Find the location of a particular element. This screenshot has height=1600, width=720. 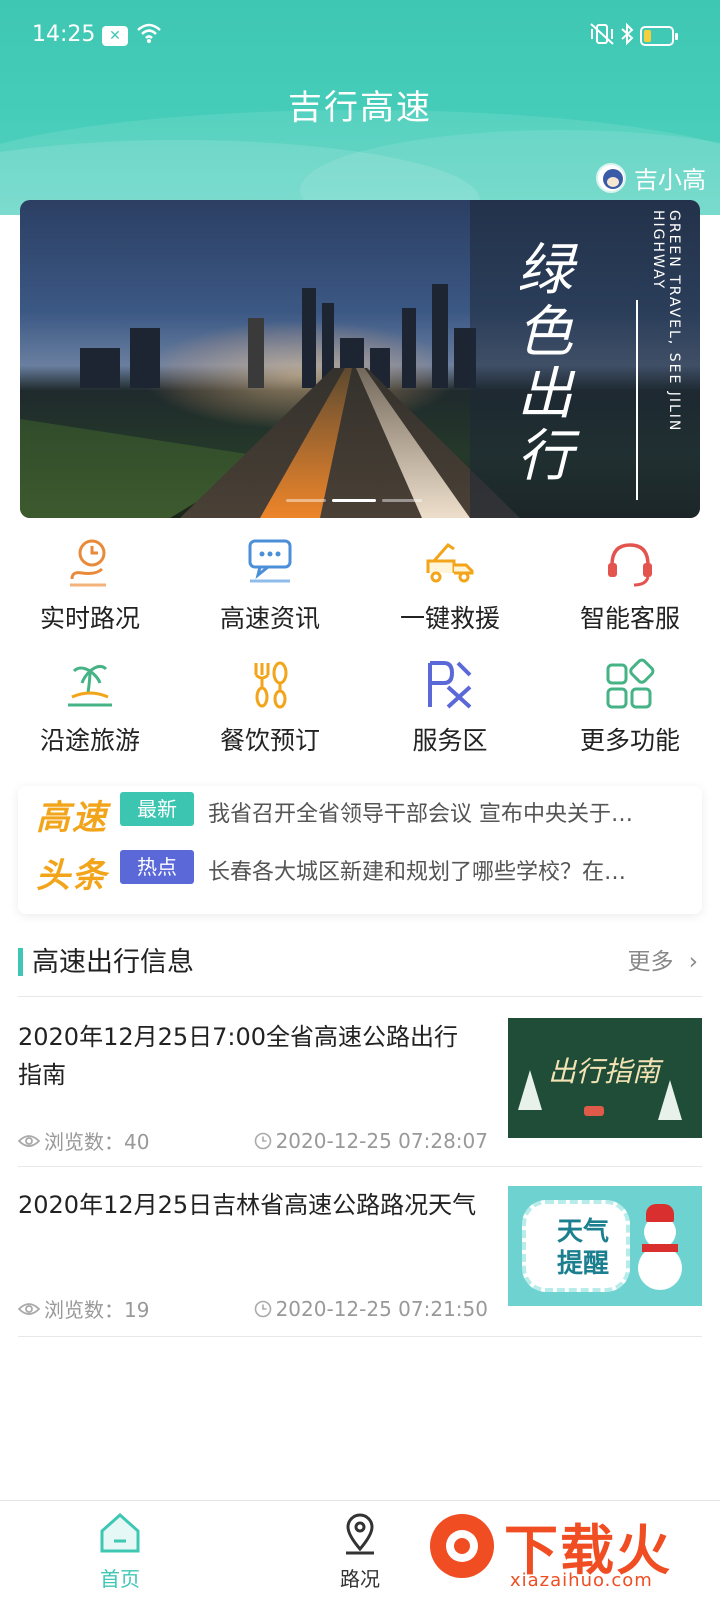

nav-home: 首页 is located at coordinates (120, 1551).